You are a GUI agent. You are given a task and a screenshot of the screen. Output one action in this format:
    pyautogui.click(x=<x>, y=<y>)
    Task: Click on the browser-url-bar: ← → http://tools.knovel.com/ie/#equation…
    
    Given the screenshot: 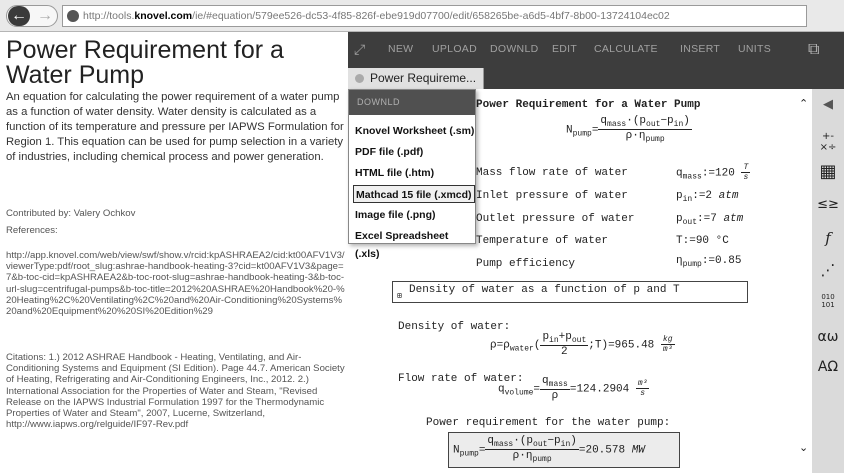 What is the action you would take?
    pyautogui.click(x=422, y=16)
    